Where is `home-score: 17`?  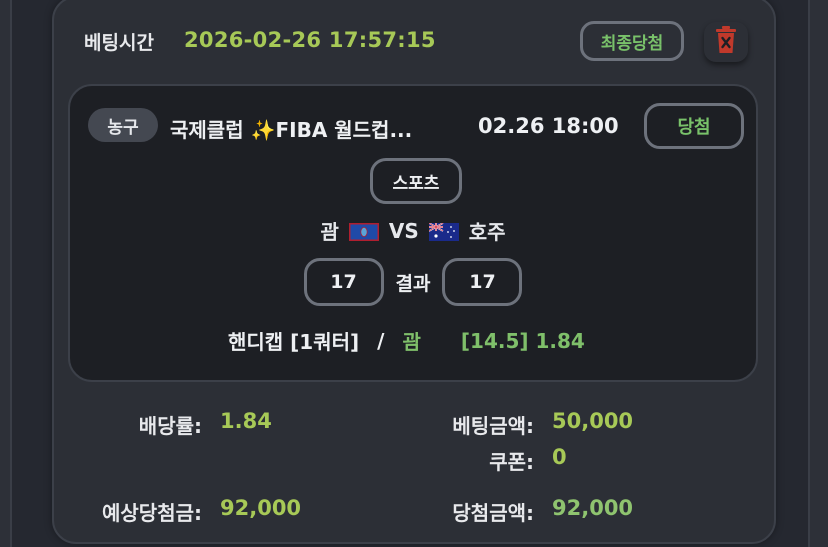
home-score: 17 is located at coordinates (343, 282).